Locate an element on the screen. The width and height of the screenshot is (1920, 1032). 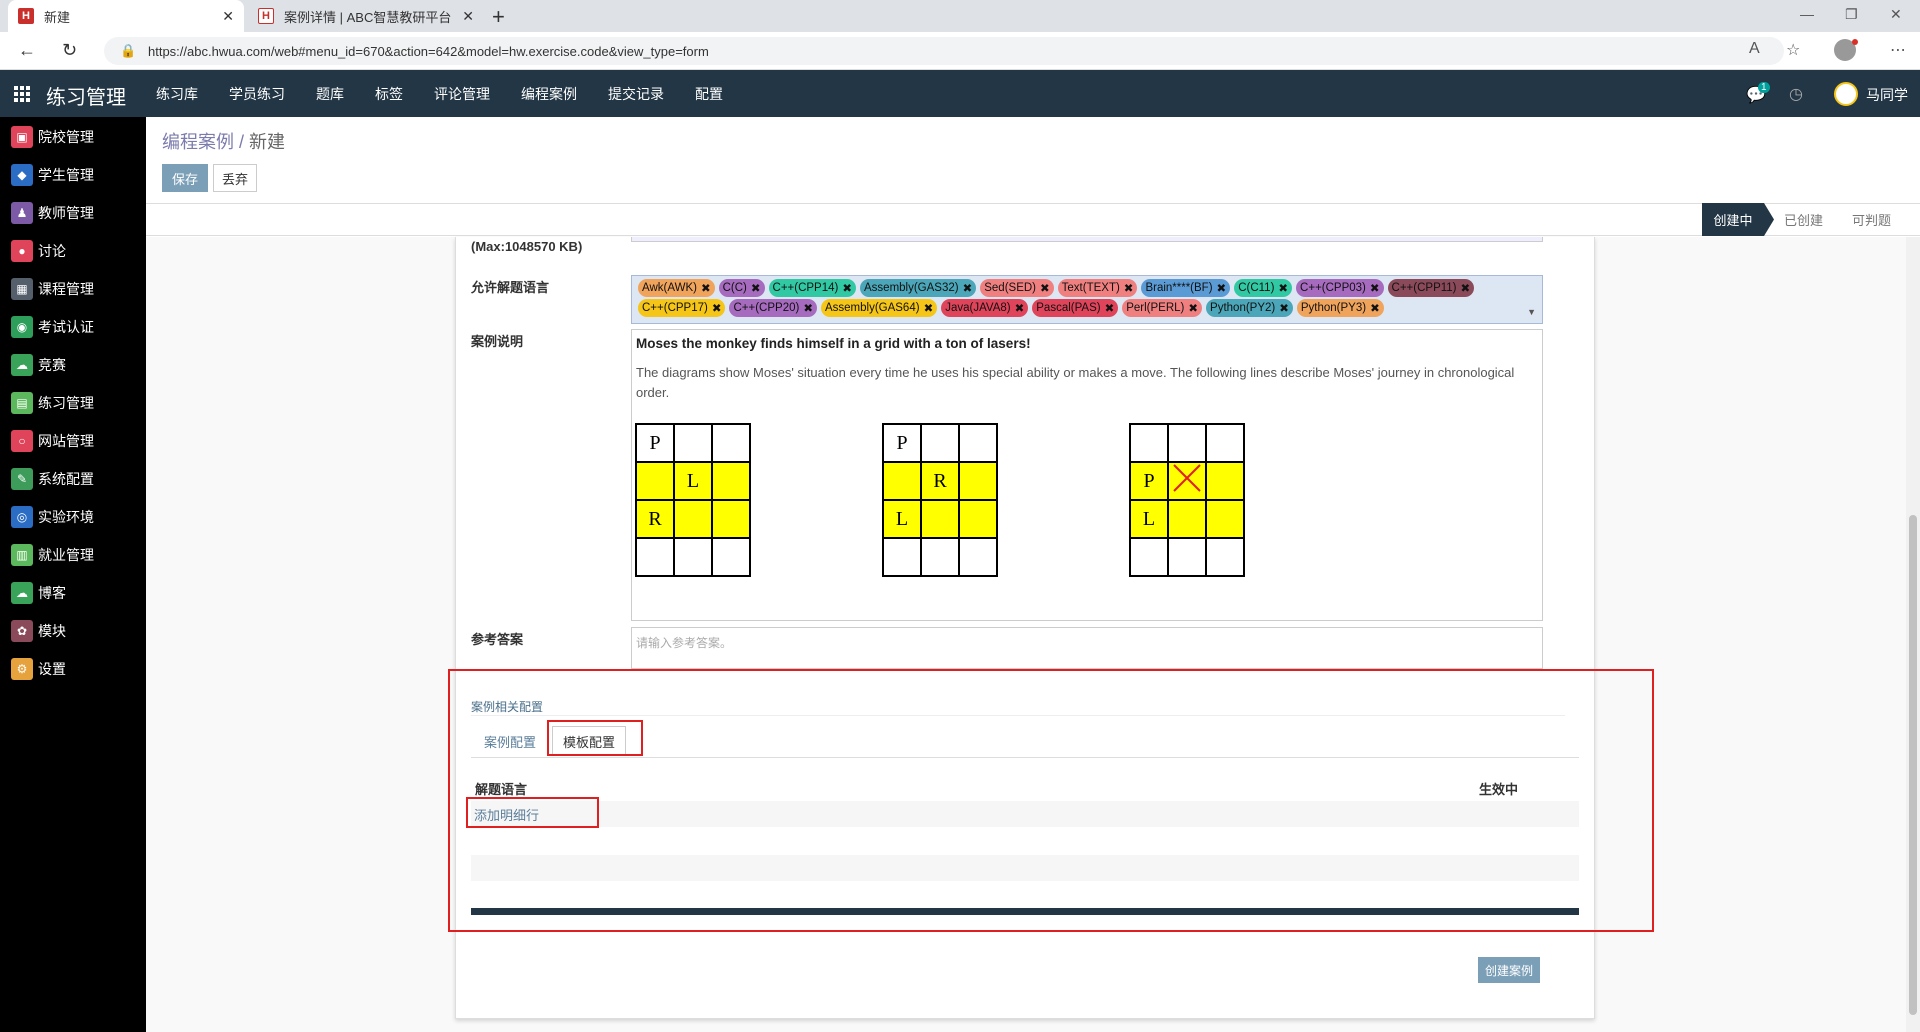
sidebar-item: ⚙ 设置 is located at coordinates (38, 669).